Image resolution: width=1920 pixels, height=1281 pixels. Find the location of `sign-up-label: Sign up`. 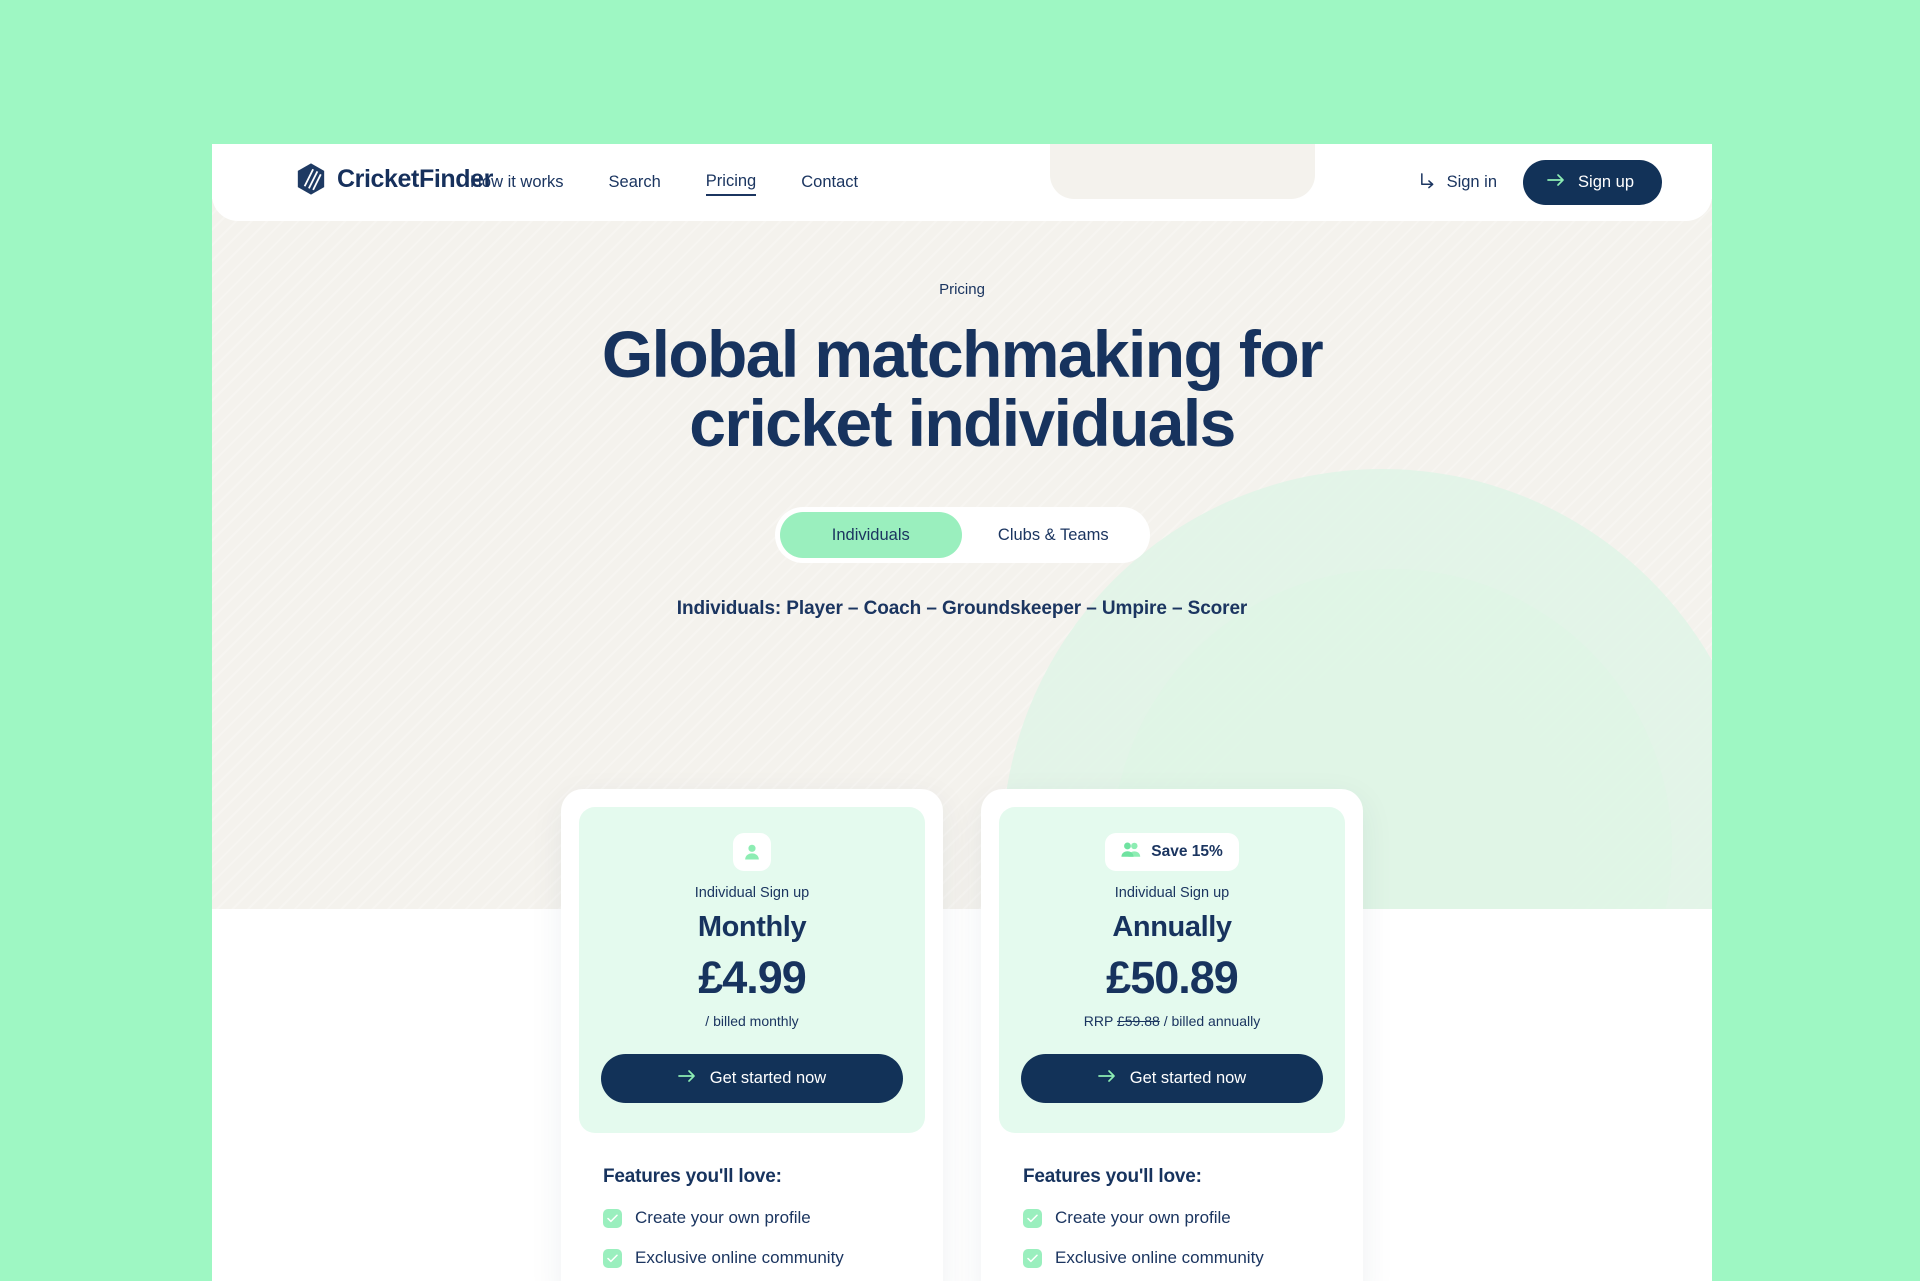

sign-up-label: Sign up is located at coordinates (1606, 182).